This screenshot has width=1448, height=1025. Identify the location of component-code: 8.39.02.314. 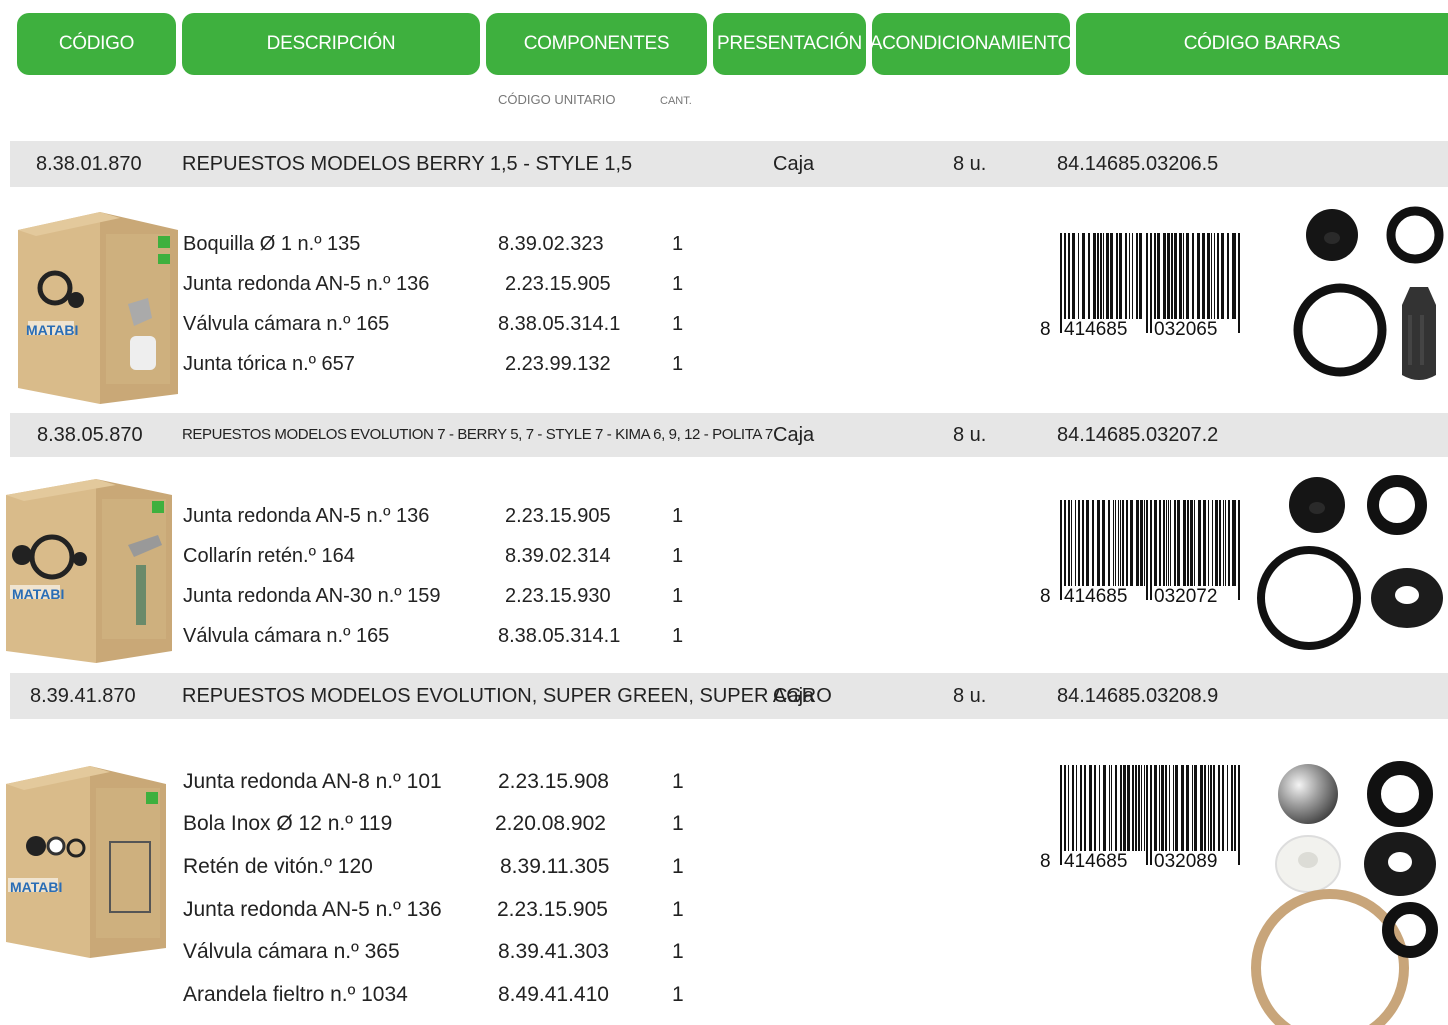
(558, 556).